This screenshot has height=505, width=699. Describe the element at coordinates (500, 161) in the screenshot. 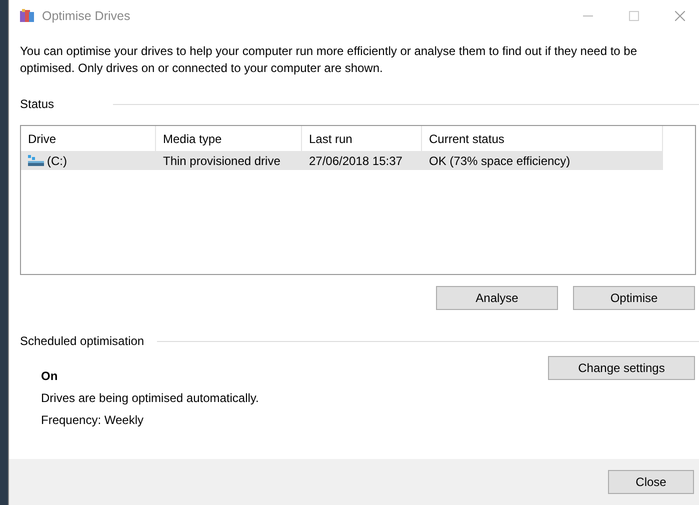

I see `table-cell-text: OK (73% space efficiency)` at that location.